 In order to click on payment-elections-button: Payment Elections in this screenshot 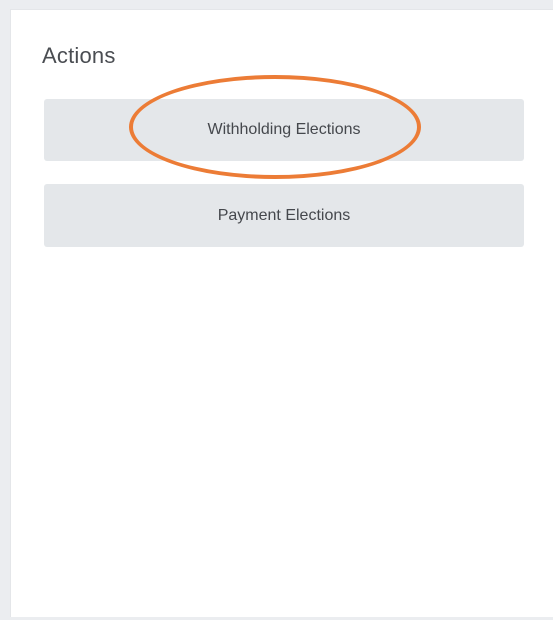, I will do `click(284, 215)`.